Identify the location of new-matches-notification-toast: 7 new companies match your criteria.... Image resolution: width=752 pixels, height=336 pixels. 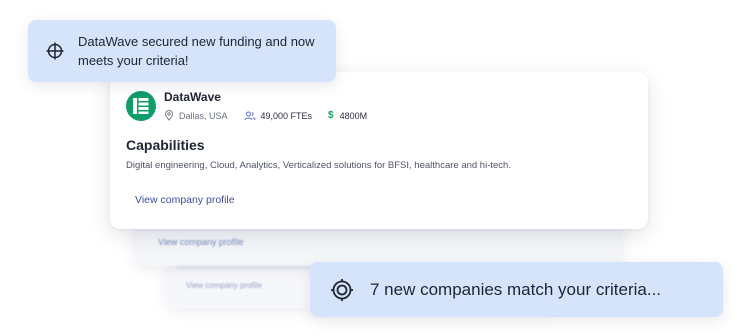
(516, 289).